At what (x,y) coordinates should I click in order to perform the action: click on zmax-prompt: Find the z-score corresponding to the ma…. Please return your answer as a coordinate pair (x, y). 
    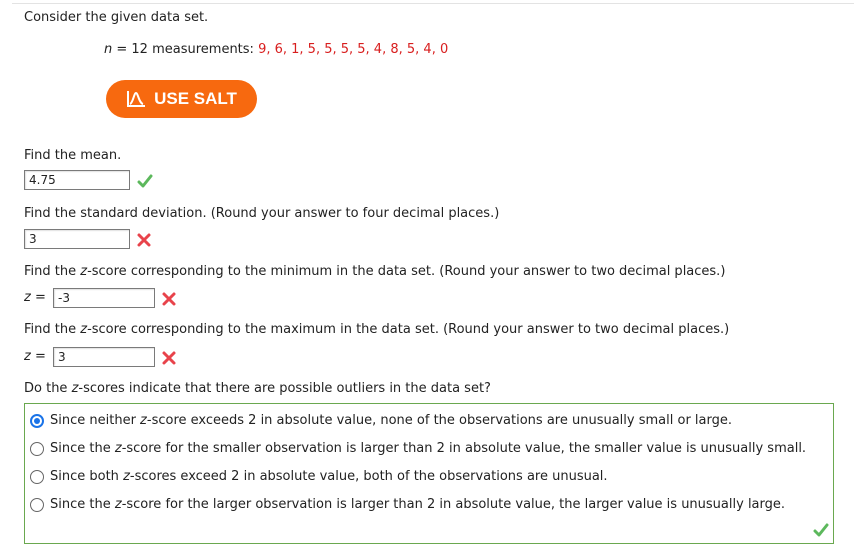
    Looking at the image, I should click on (377, 329).